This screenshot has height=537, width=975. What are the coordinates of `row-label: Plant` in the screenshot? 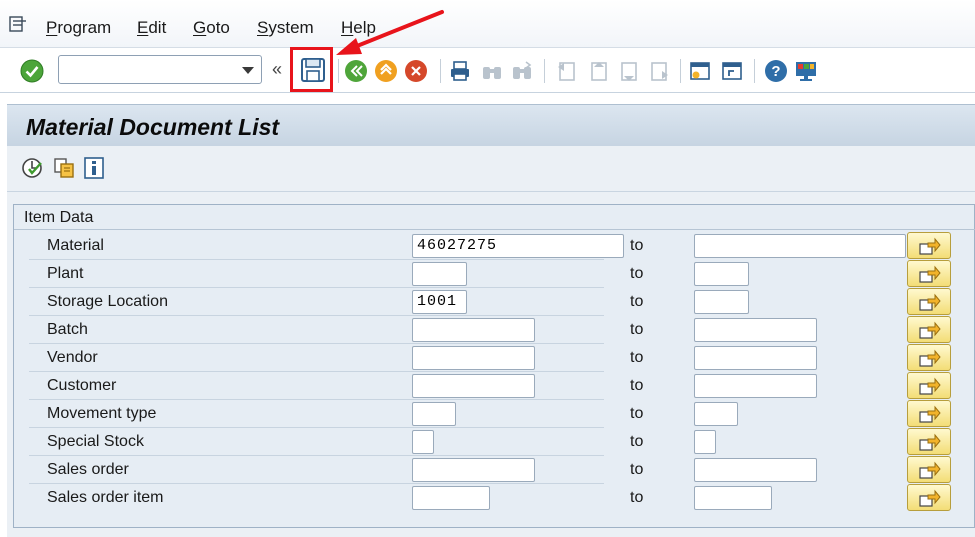 It's located at (65, 273).